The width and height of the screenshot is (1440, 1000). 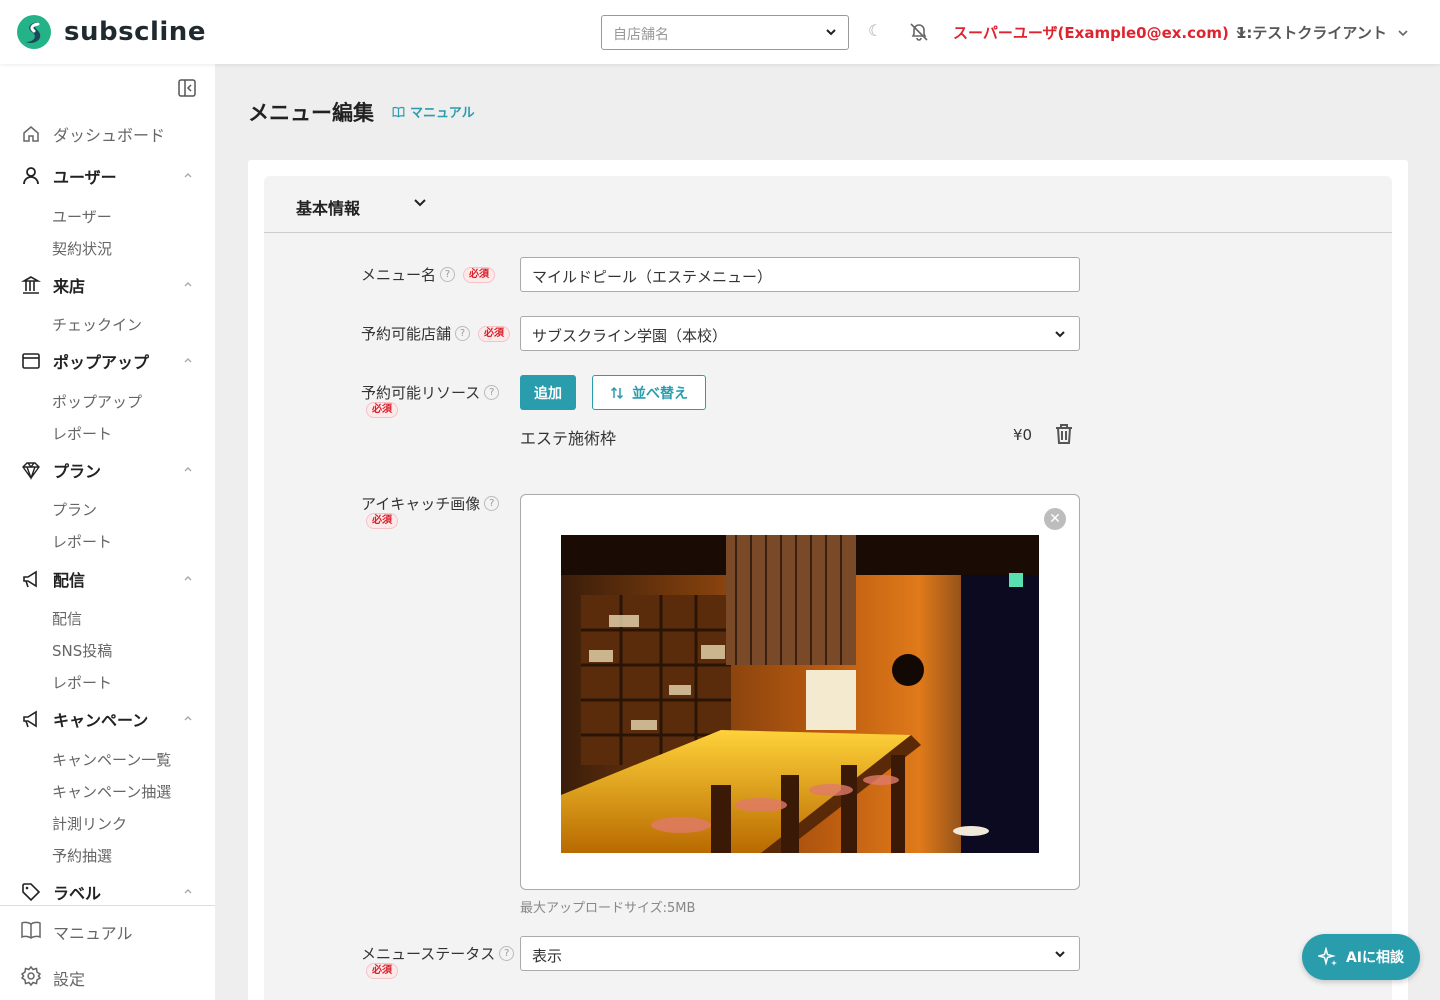 What do you see at coordinates (82, 541) in the screenshot?
I see `sidebar-subitem-plan-report: レポート` at bounding box center [82, 541].